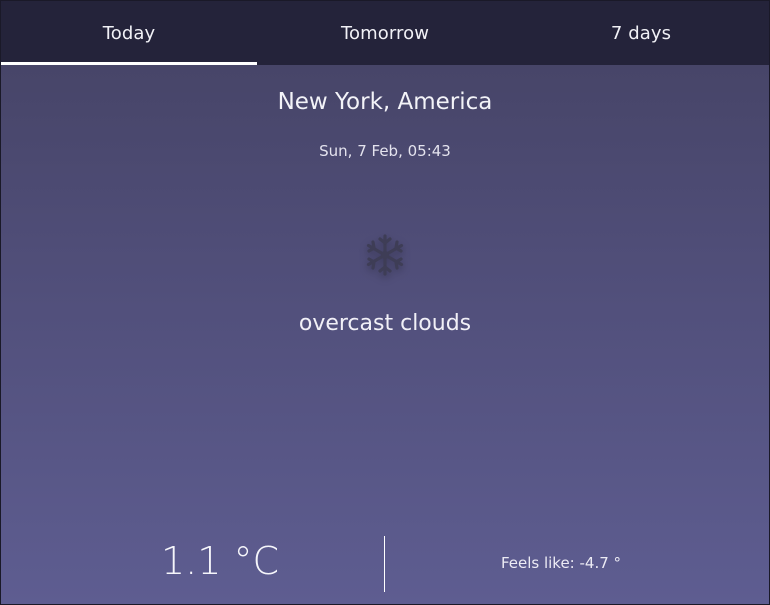 Image resolution: width=770 pixels, height=605 pixels. I want to click on feels-like: Feels like: -4.7 °, so click(561, 563).